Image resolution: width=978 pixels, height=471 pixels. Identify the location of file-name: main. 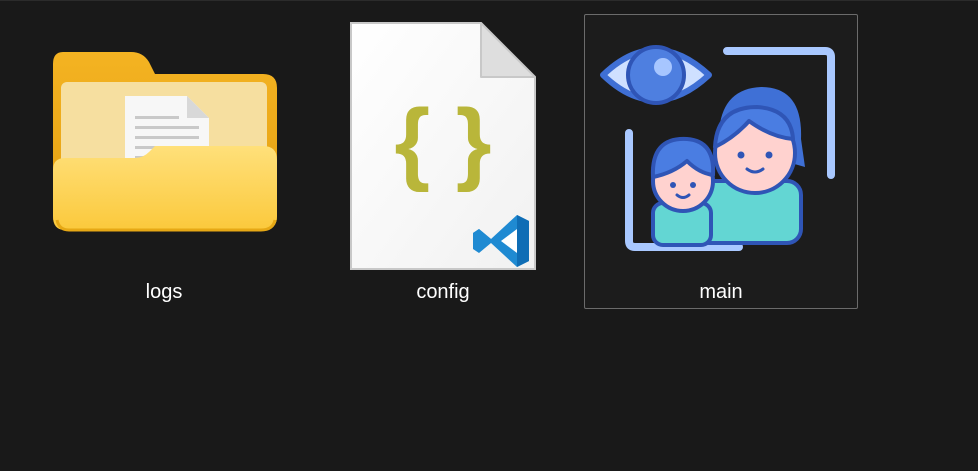
(721, 292).